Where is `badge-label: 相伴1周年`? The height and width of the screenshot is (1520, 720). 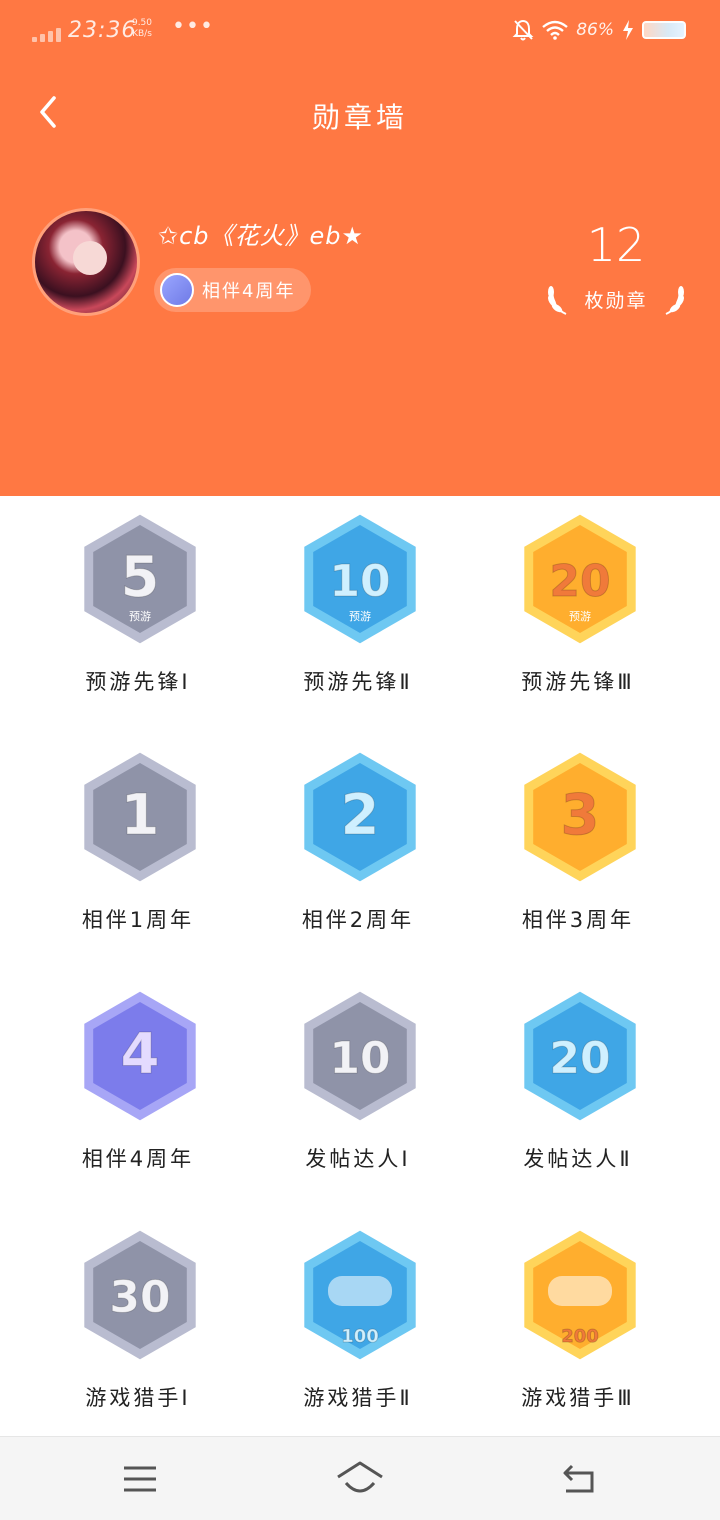
badge-label: 相伴1周年 is located at coordinates (138, 920).